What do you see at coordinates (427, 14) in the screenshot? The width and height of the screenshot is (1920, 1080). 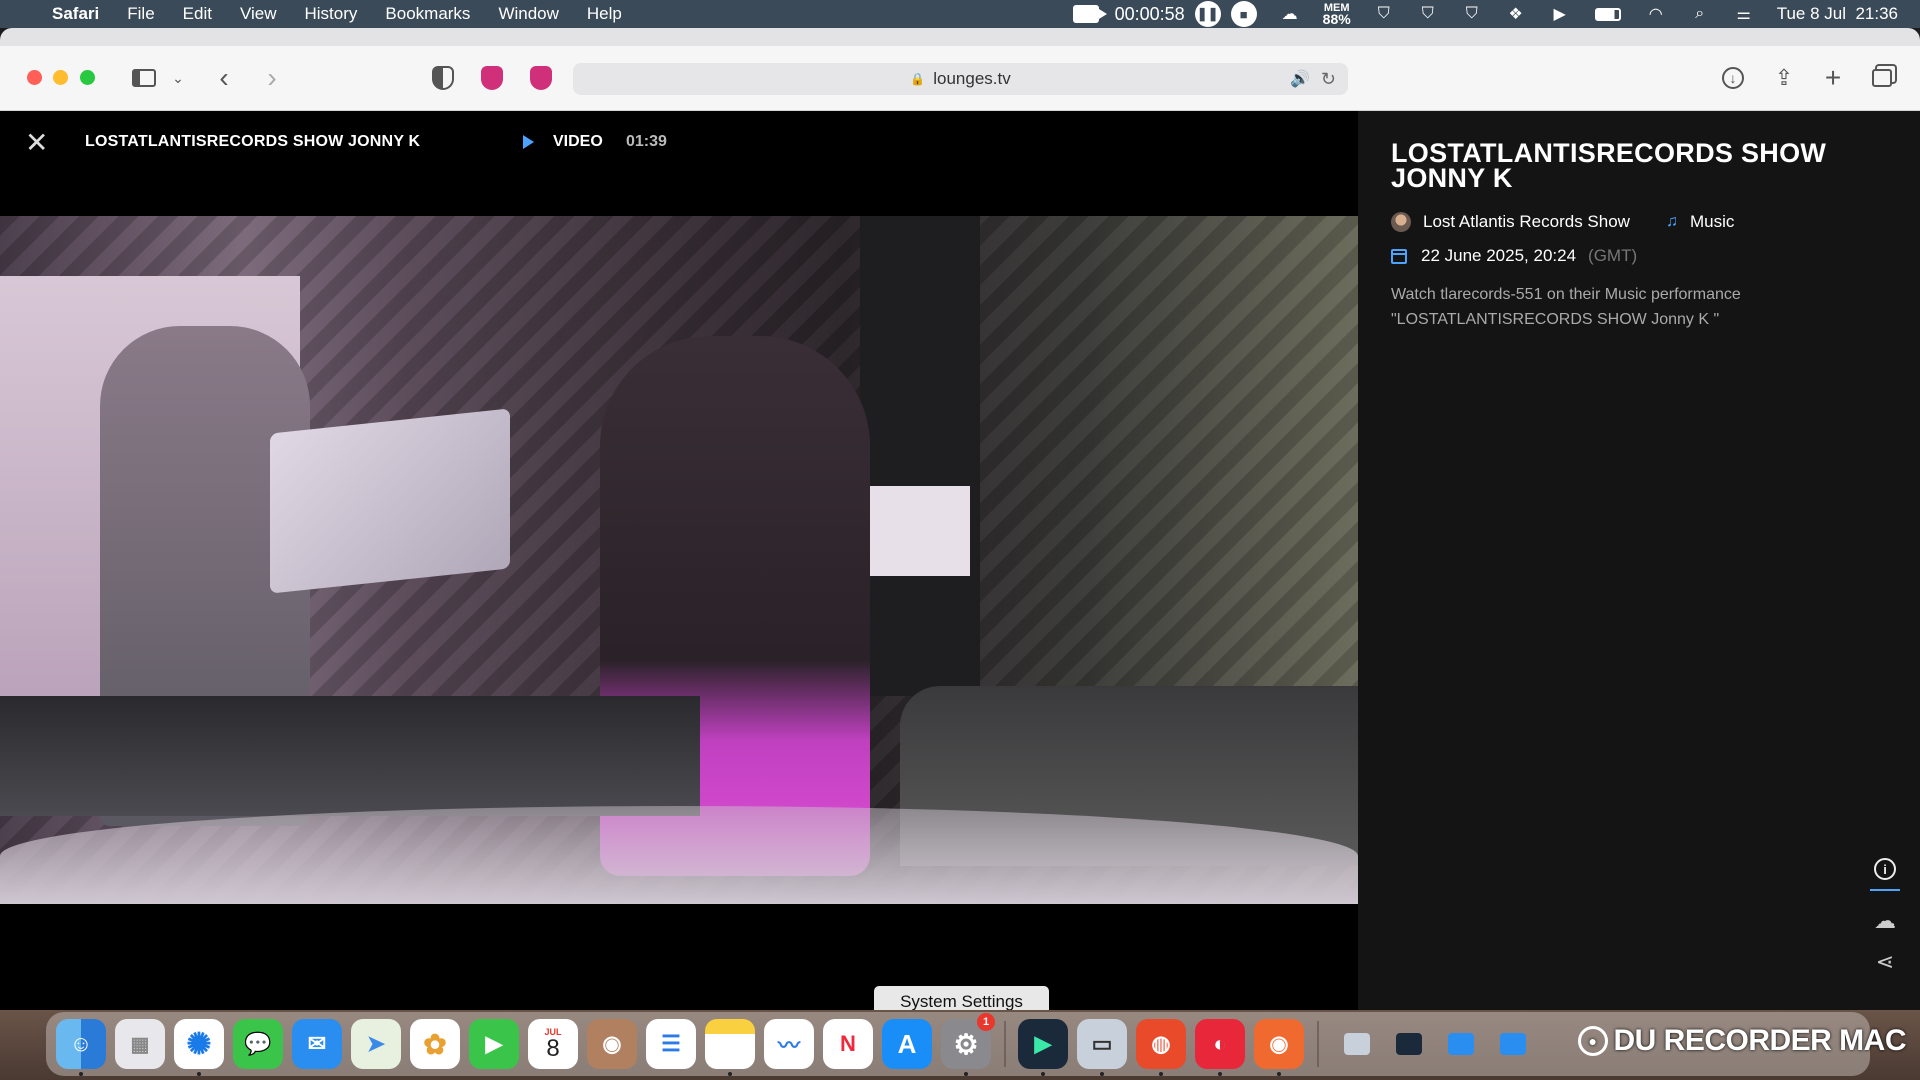 I see `menu-bookmarks: Bookmarks` at bounding box center [427, 14].